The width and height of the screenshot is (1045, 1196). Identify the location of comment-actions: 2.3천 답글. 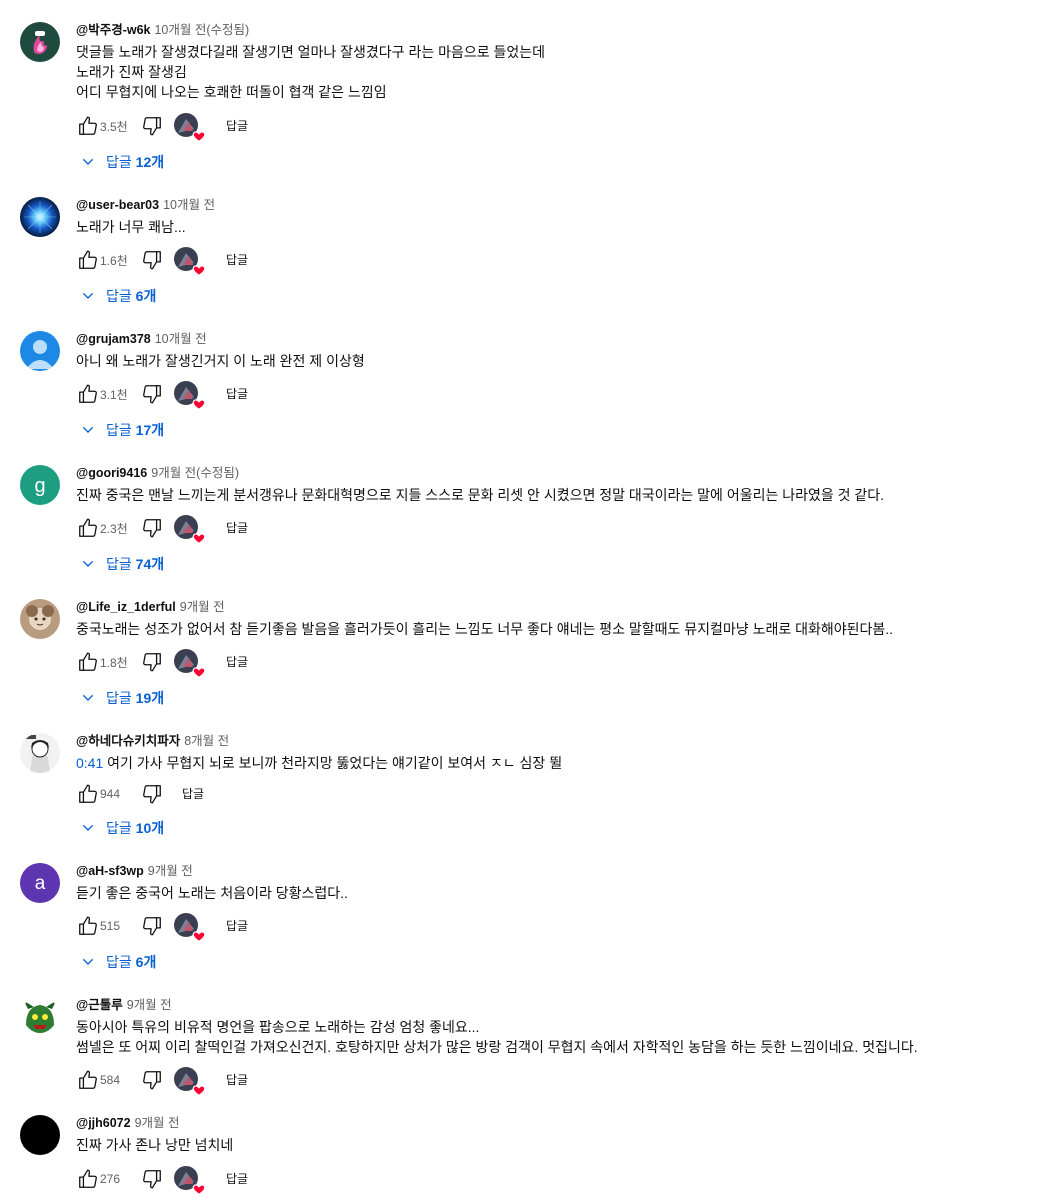
(167, 528).